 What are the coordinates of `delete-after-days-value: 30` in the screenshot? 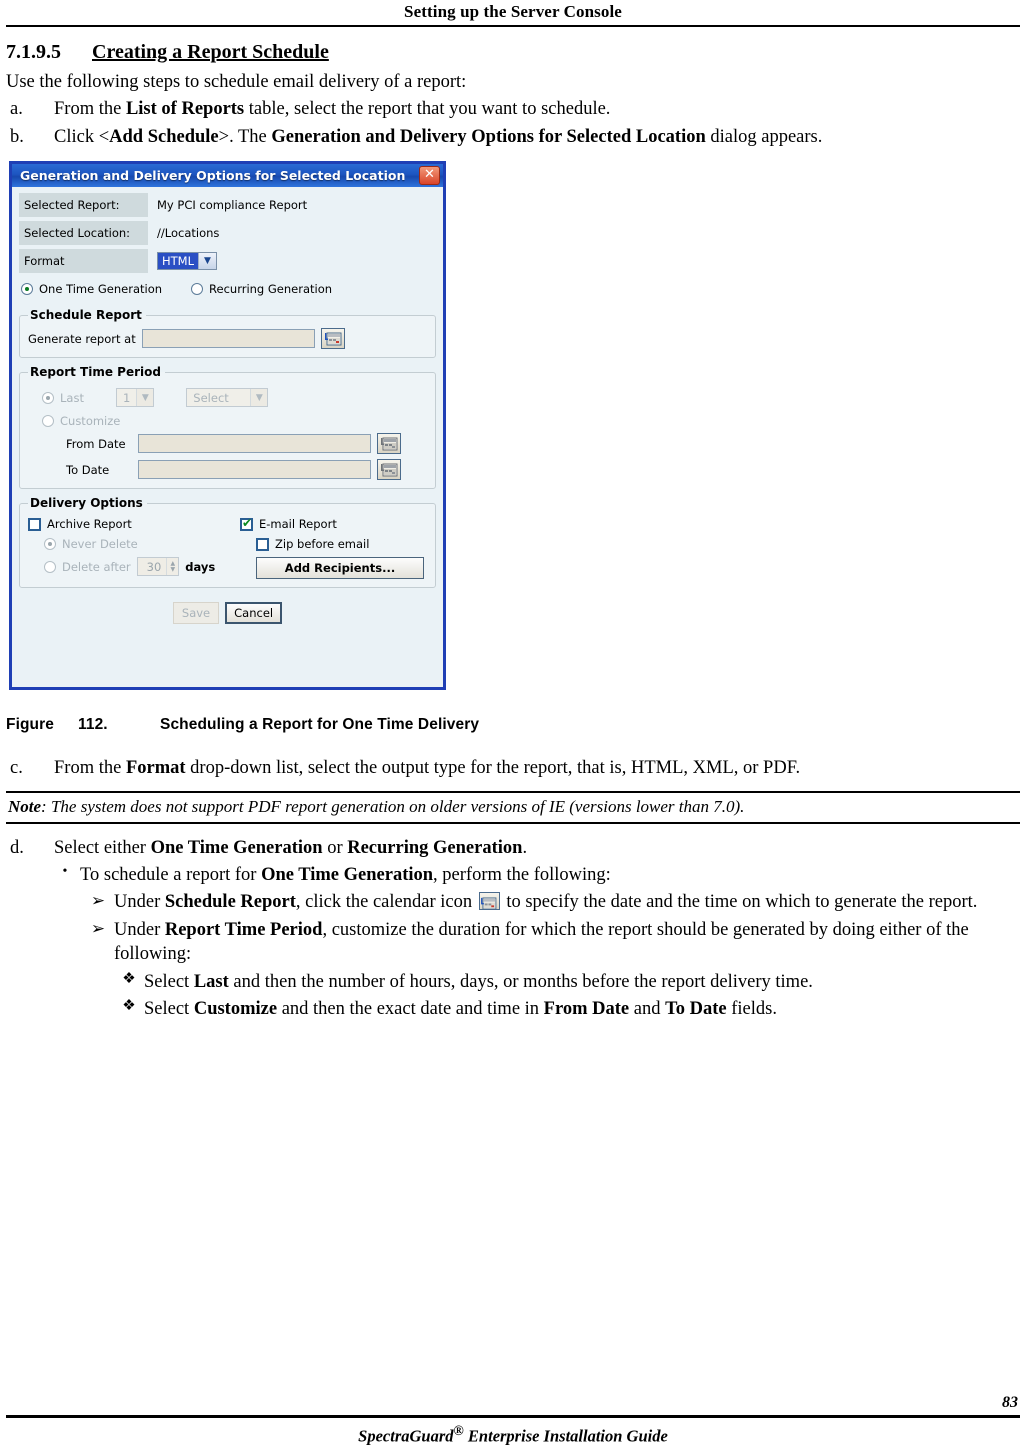 It's located at (154, 567).